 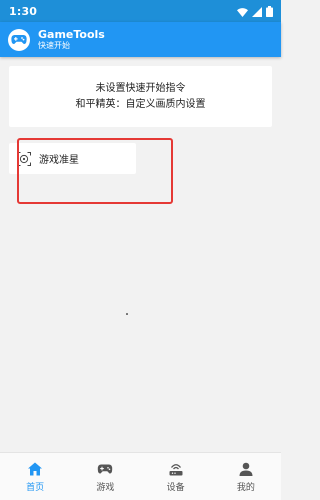 I want to click on status-icons, so click(x=255, y=11).